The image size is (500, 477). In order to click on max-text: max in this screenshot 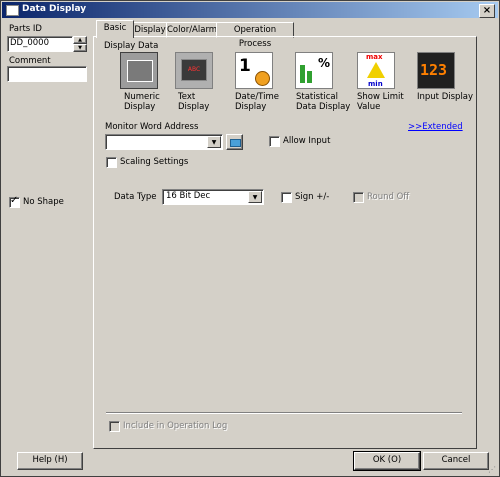, I will do `click(374, 57)`.